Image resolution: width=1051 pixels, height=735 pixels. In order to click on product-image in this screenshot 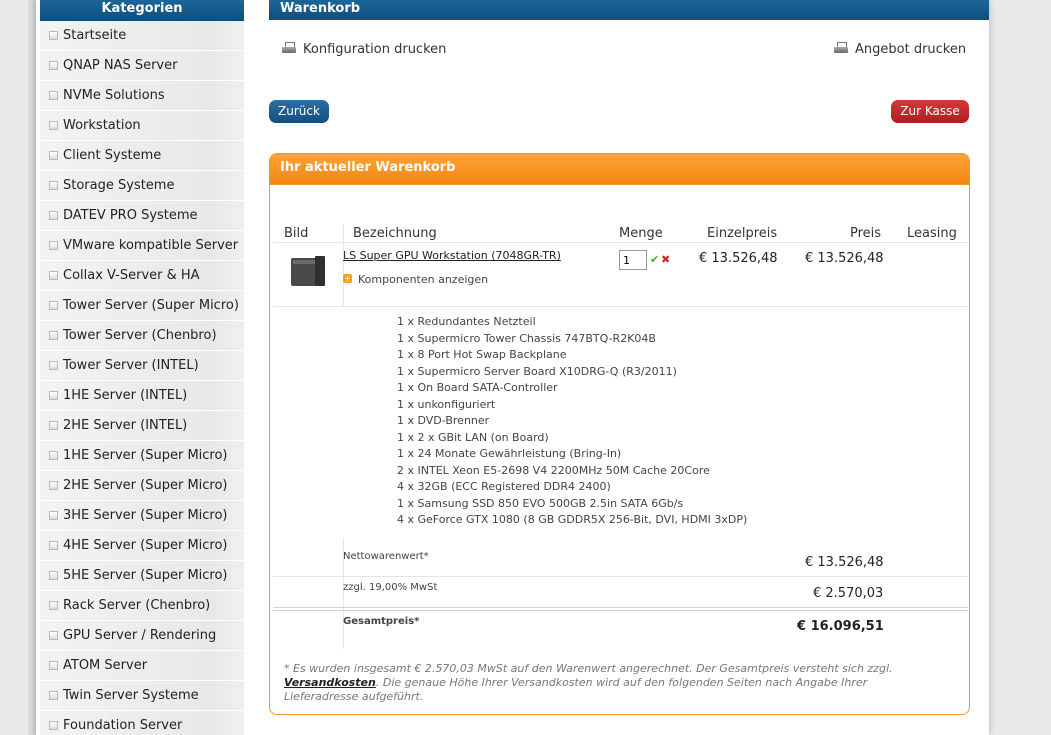, I will do `click(308, 271)`.